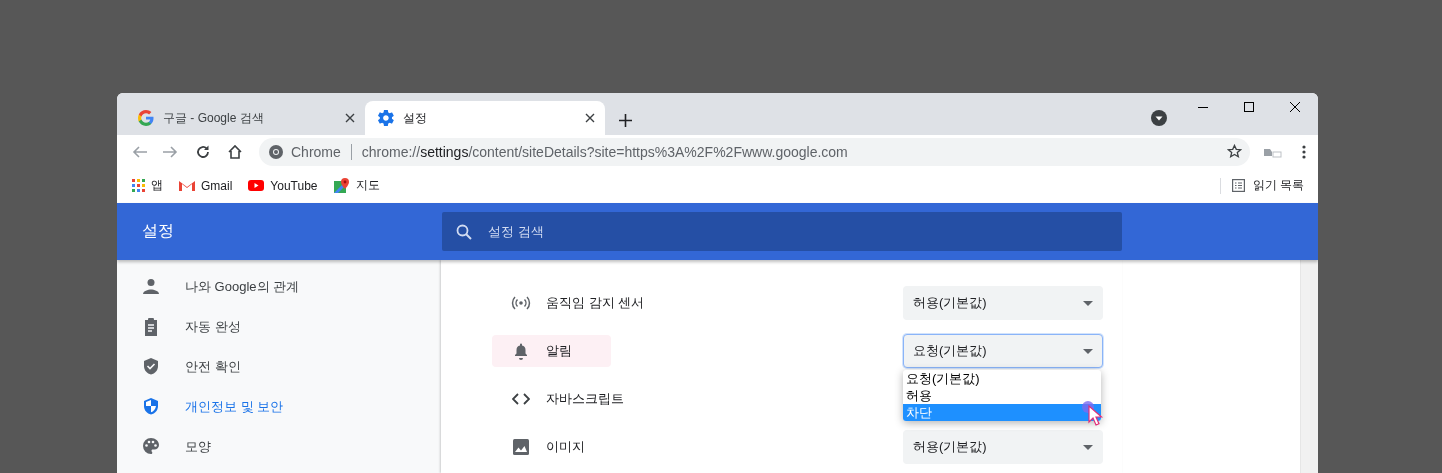  What do you see at coordinates (276, 151) in the screenshot?
I see `chrome-logo-icon` at bounding box center [276, 151].